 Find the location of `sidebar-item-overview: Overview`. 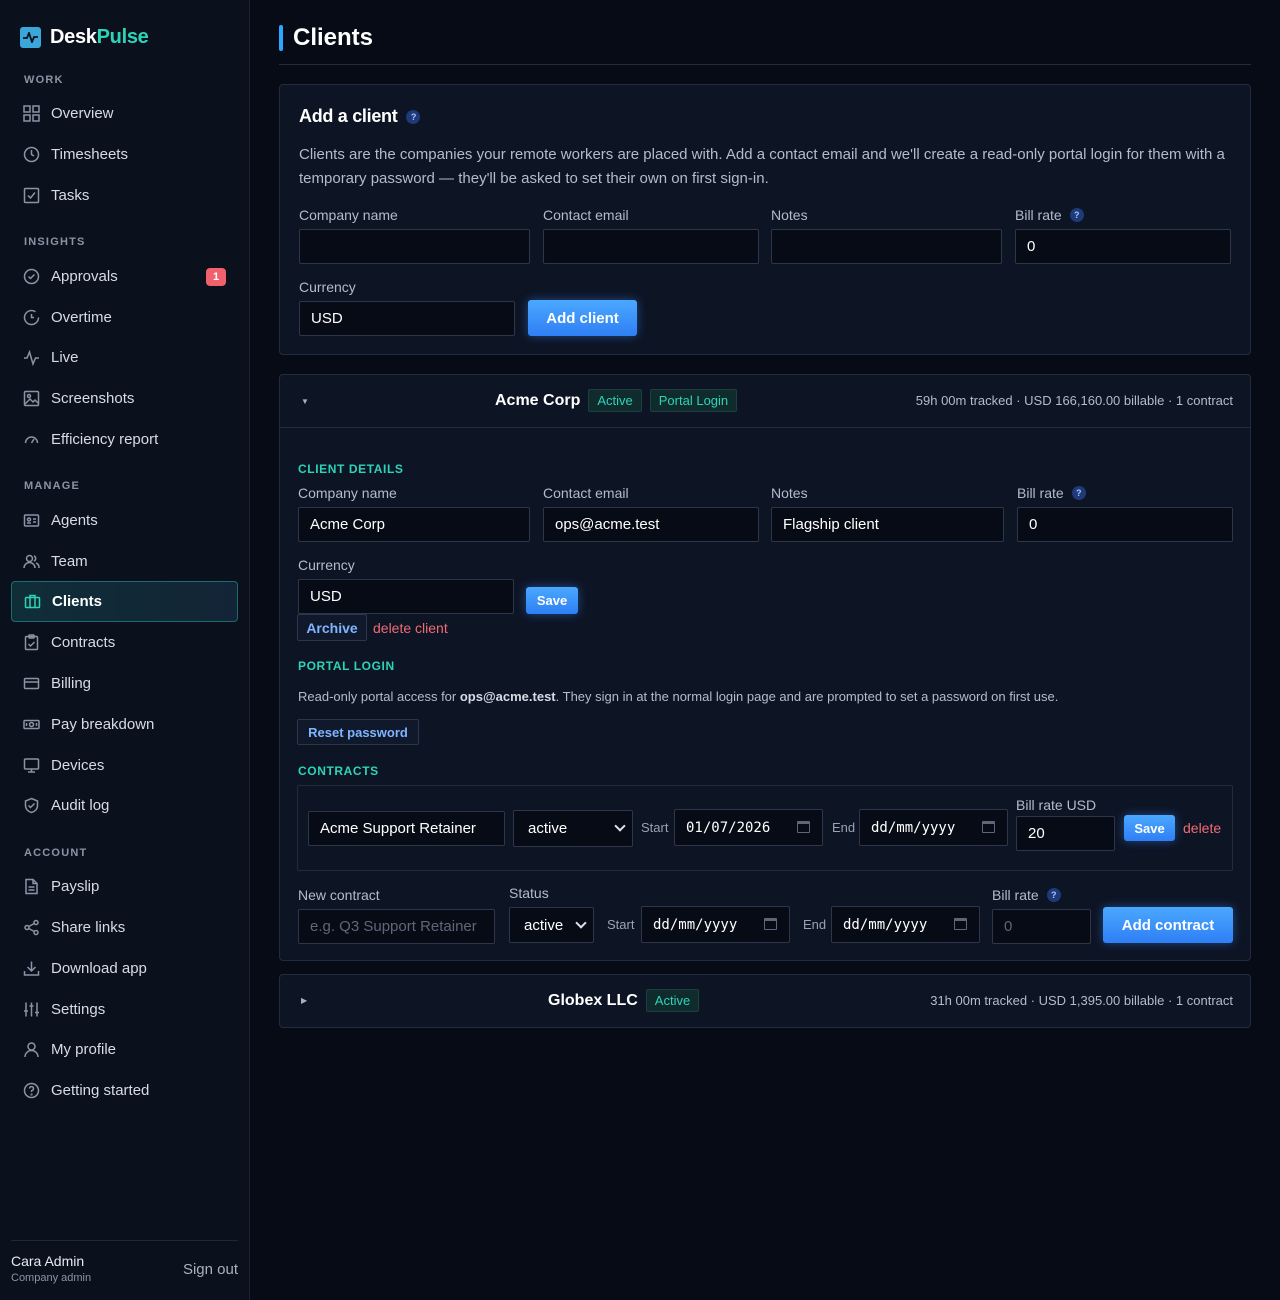

sidebar-item-overview: Overview is located at coordinates (124, 113).